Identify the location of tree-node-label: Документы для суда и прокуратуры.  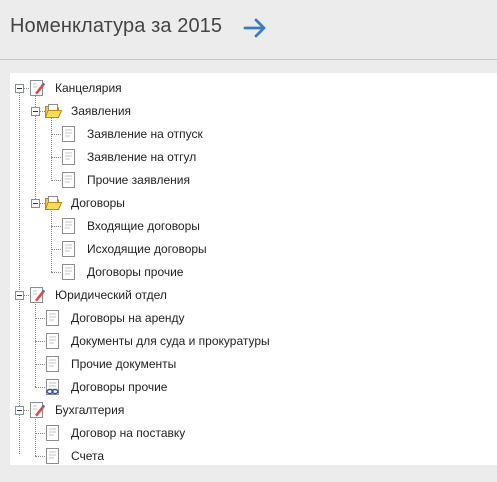
(170, 341).